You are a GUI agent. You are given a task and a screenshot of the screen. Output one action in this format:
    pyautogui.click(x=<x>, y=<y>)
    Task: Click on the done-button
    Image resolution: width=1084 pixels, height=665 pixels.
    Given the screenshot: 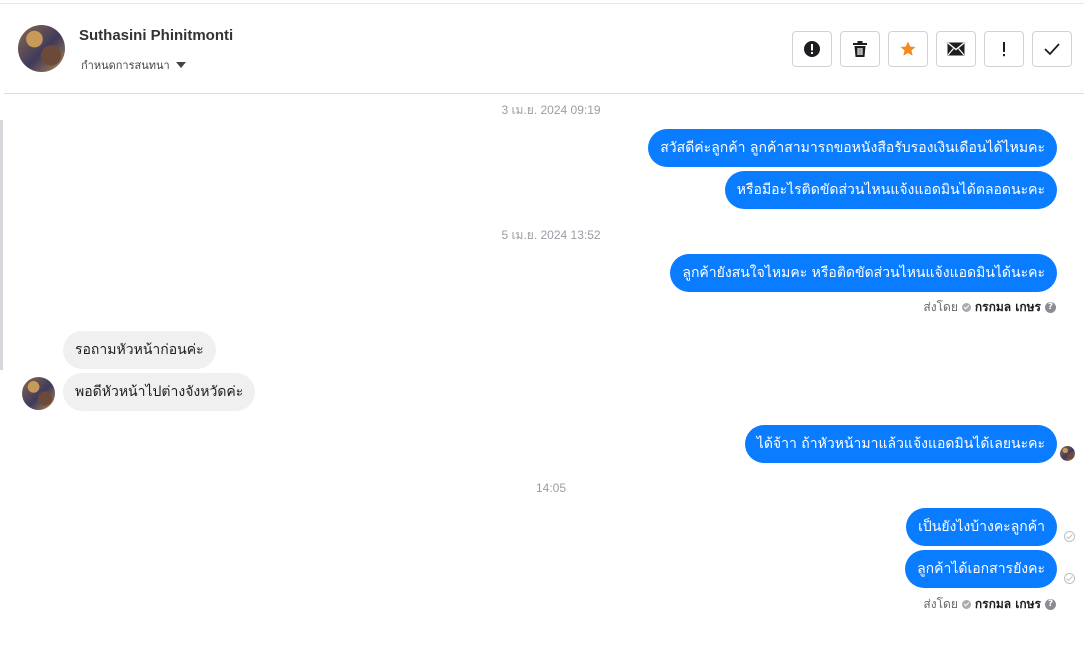 What is the action you would take?
    pyautogui.click(x=1052, y=49)
    